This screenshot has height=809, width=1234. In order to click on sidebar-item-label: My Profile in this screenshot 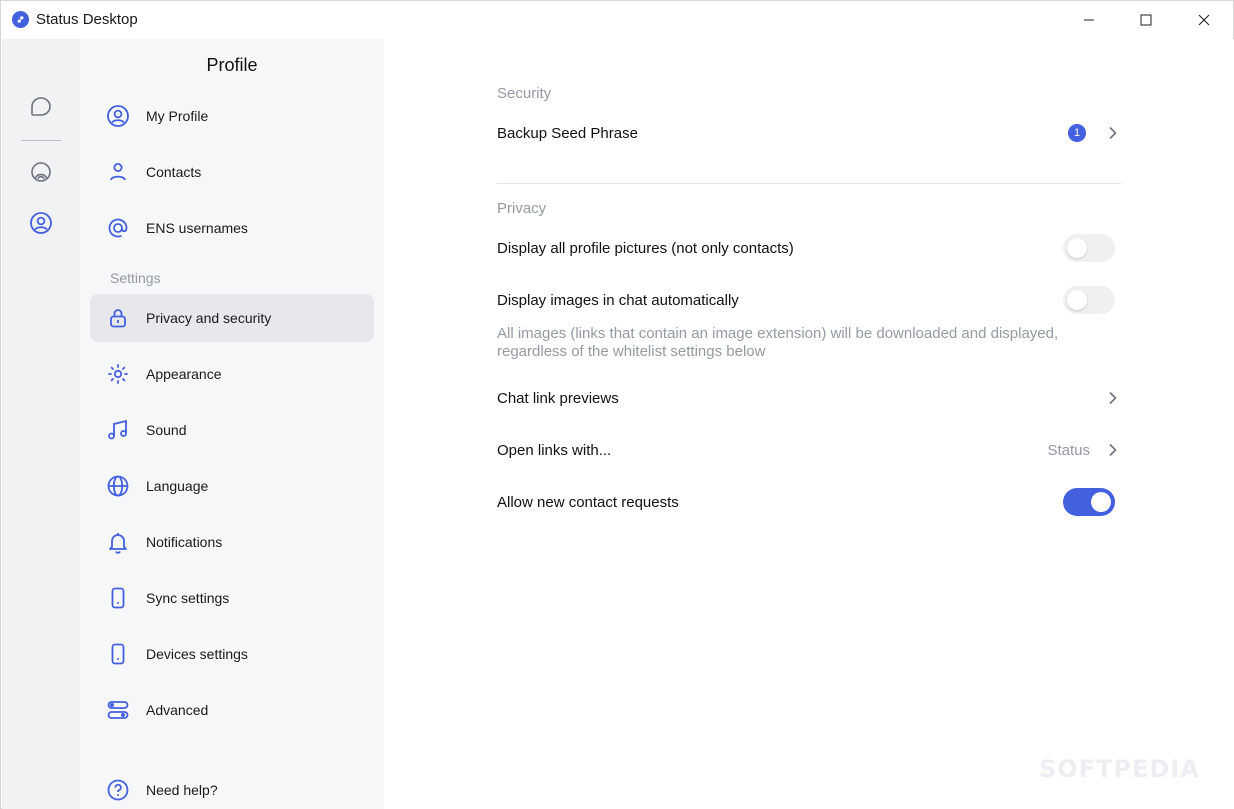, I will do `click(177, 116)`.